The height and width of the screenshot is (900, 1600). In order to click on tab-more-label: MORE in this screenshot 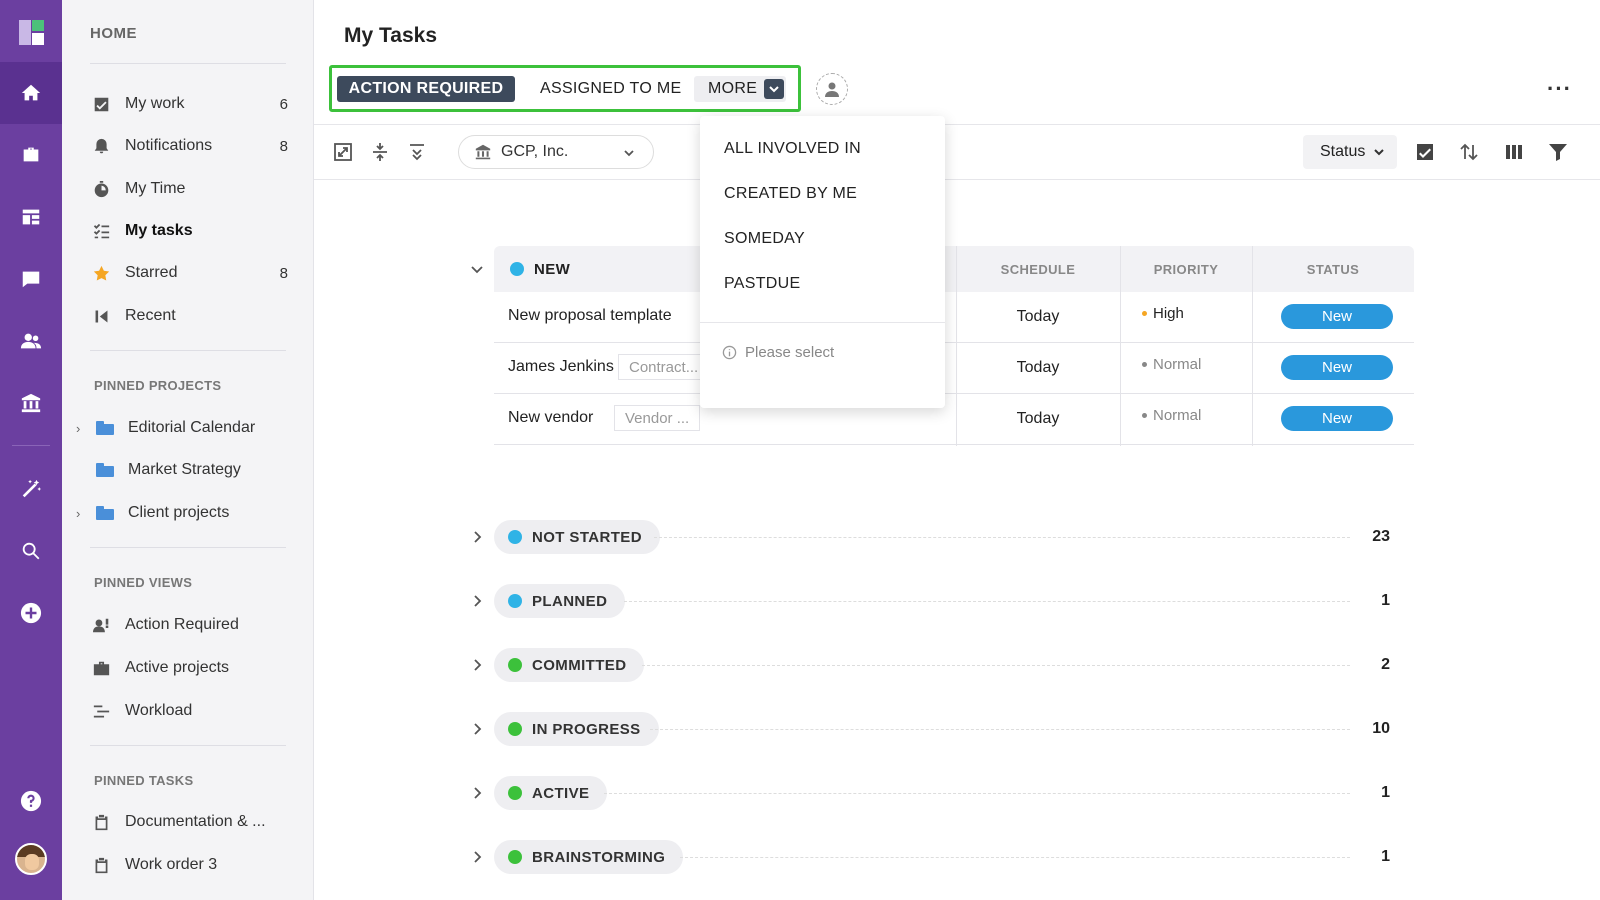, I will do `click(733, 88)`.